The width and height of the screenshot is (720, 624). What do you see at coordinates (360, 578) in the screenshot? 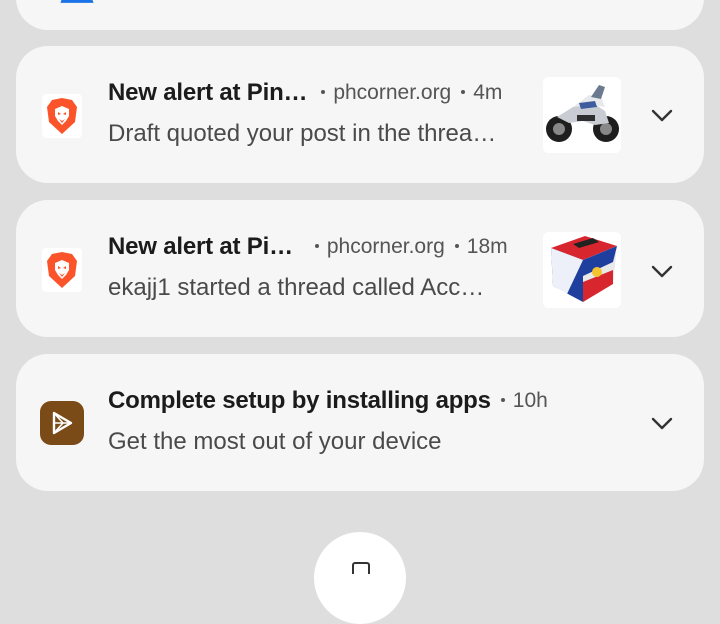
I see `bottom-action-button` at bounding box center [360, 578].